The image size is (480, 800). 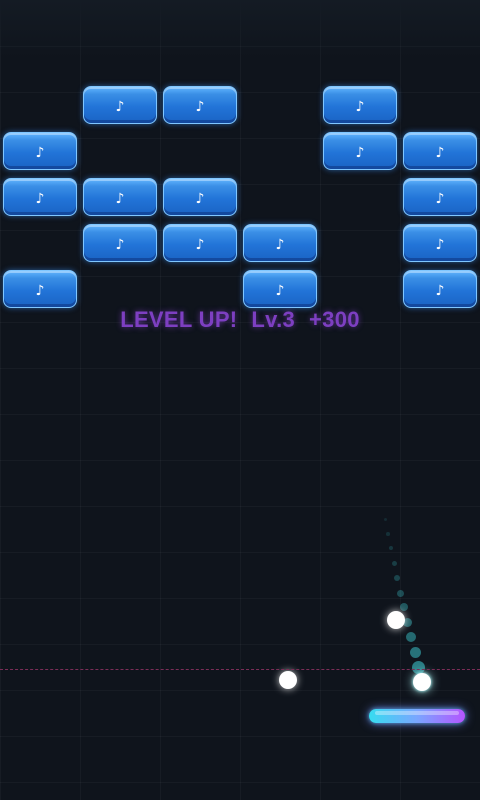 I want to click on level-up-text: LEVEL UP!, so click(x=179, y=319).